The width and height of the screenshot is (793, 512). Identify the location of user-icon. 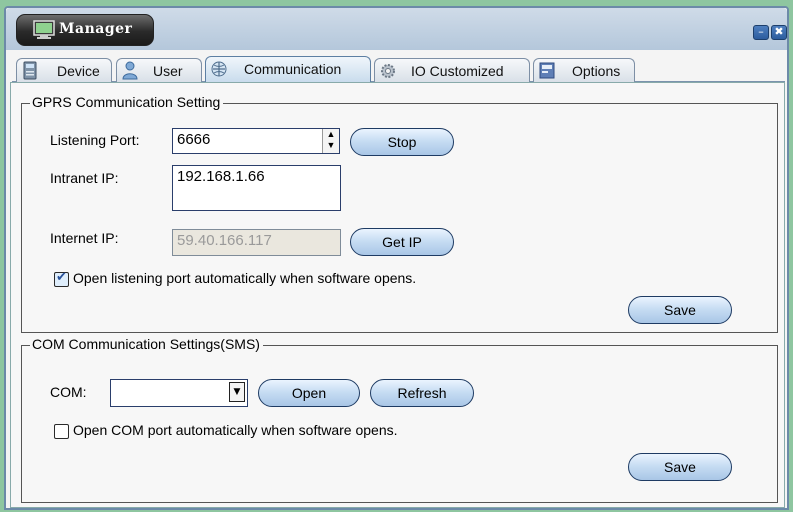
(130, 70).